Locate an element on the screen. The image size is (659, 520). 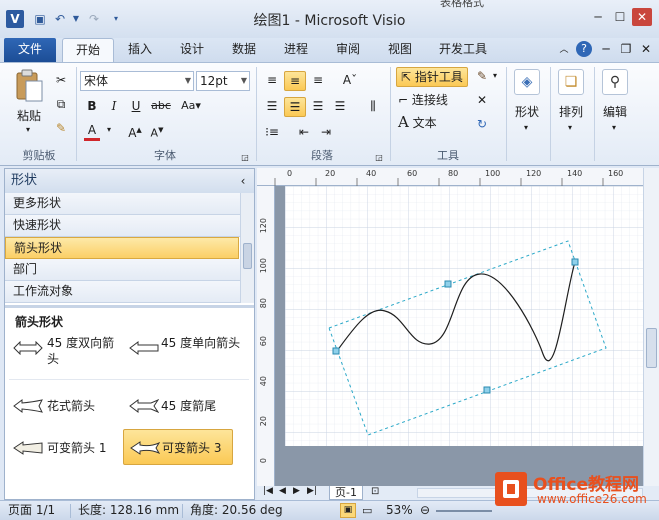
rotate-icon: ↻ is located at coordinates (482, 124).